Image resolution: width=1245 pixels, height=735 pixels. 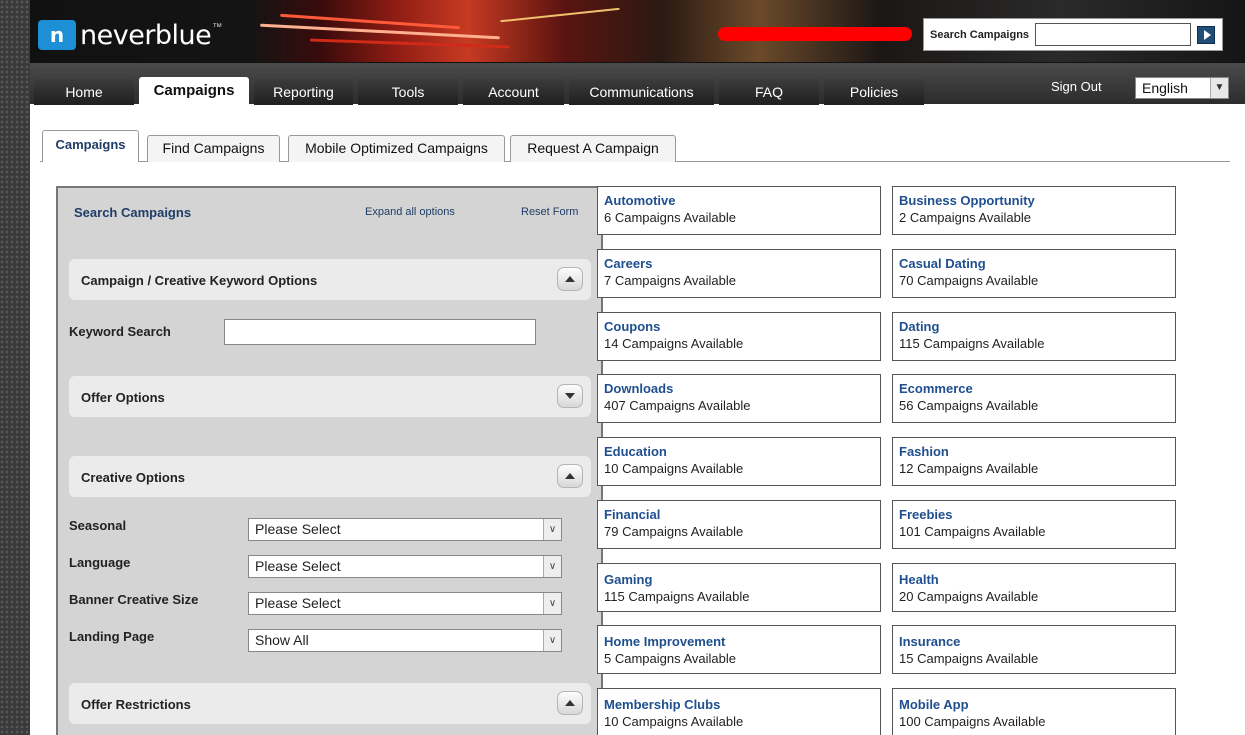 I want to click on category-name-link: Home Improvement, so click(x=742, y=642).